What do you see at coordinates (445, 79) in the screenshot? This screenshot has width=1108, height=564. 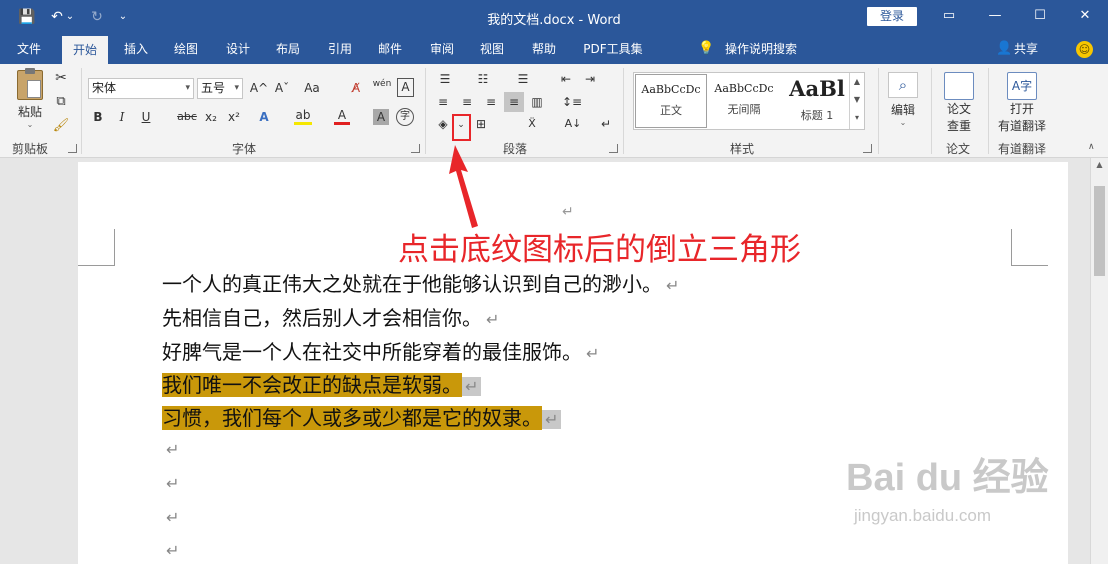 I see `bullets-icon: ☰` at bounding box center [445, 79].